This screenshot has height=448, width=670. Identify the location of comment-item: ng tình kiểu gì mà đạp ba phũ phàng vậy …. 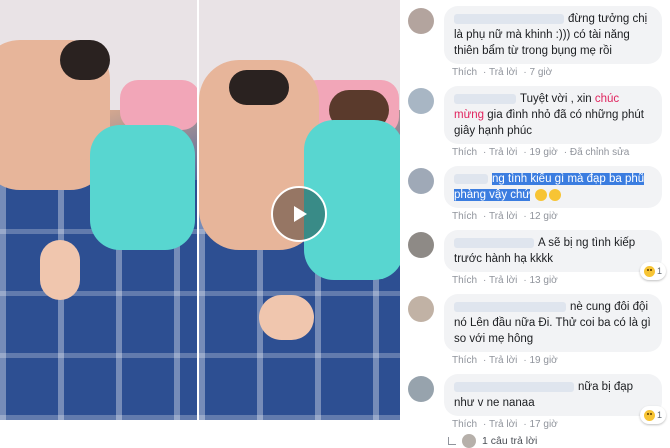
(535, 194).